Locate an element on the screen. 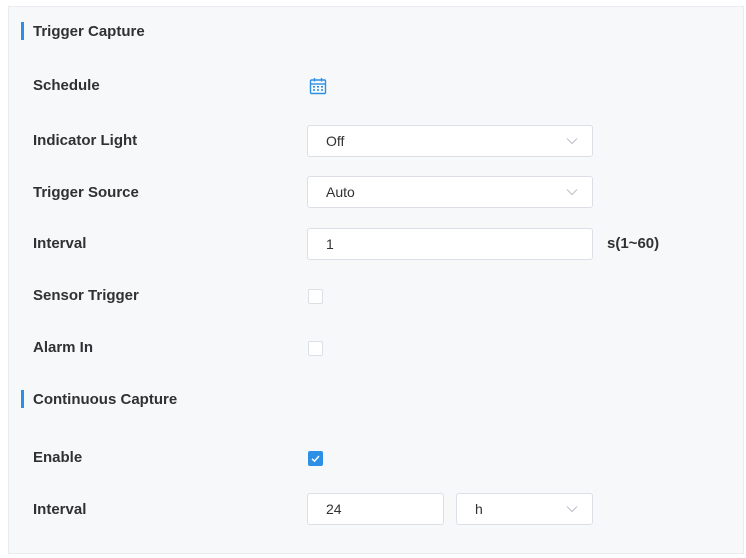 The height and width of the screenshot is (558, 746). calendar-icon is located at coordinates (318, 86).